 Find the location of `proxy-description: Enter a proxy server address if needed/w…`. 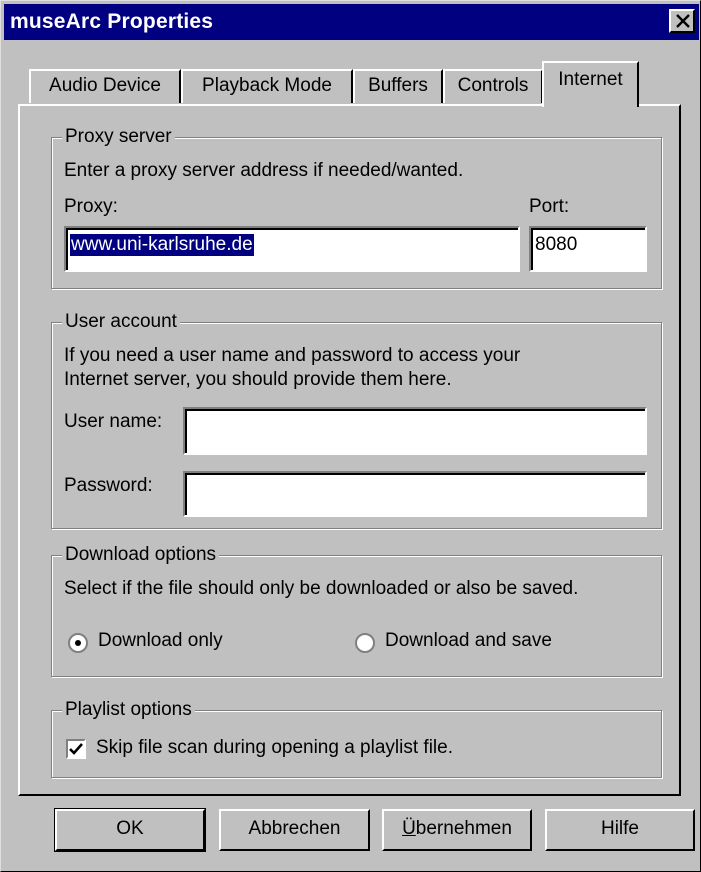

proxy-description: Enter a proxy server address if needed/w… is located at coordinates (264, 170).